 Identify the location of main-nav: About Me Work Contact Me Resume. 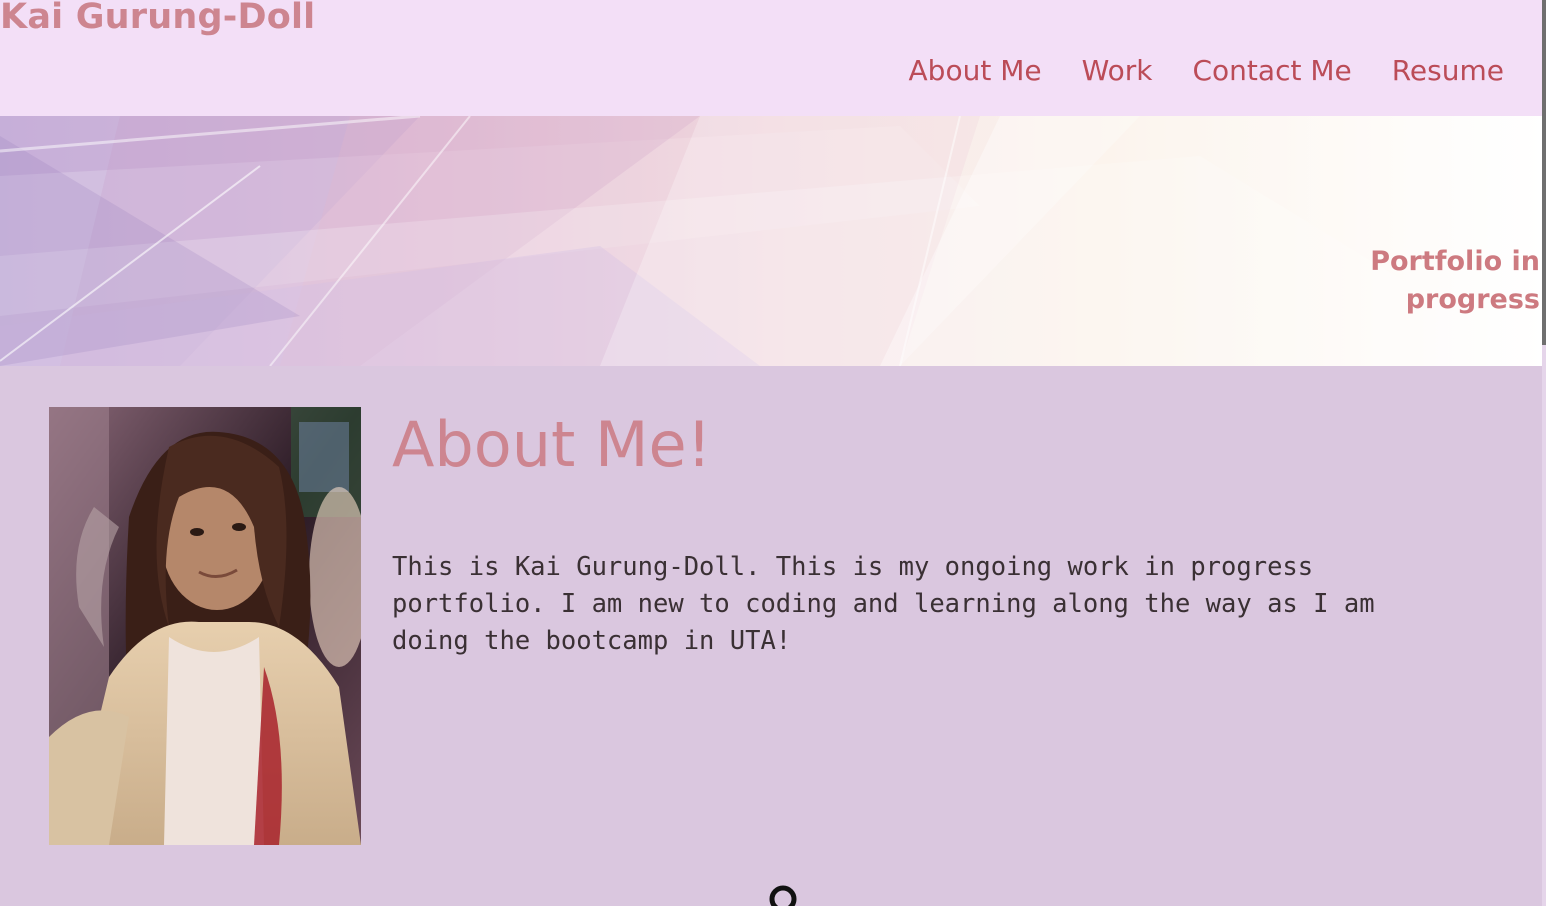
(1206, 71).